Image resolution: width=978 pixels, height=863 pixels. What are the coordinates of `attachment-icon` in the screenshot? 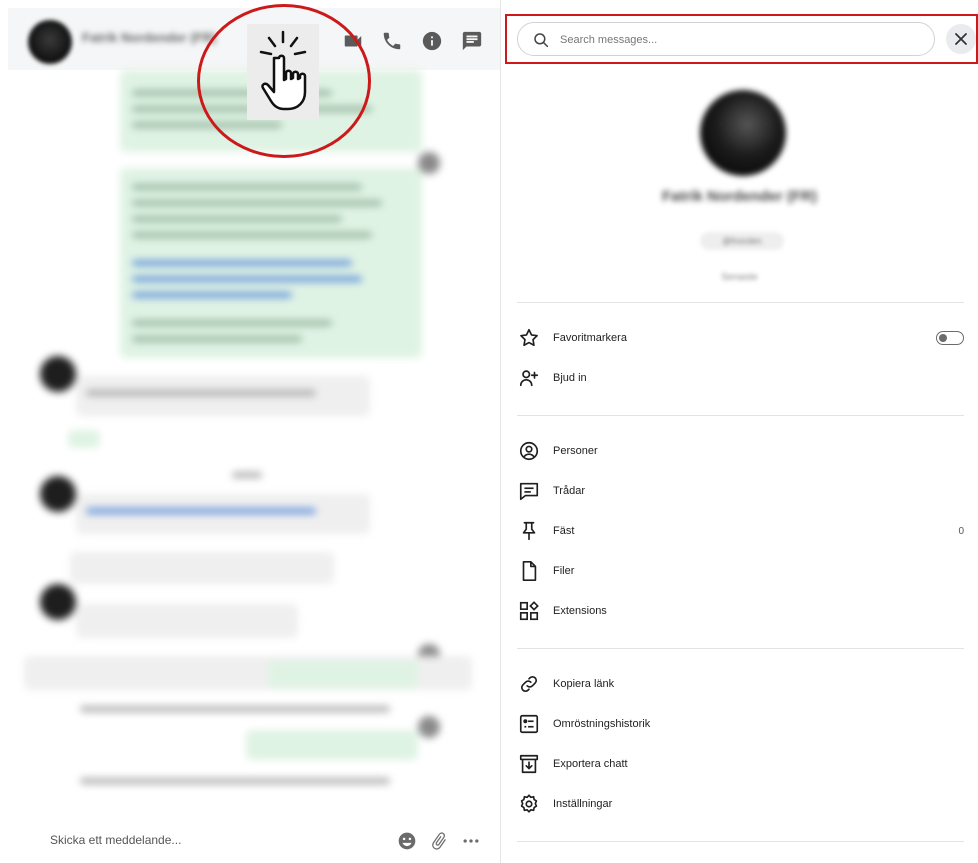 It's located at (439, 841).